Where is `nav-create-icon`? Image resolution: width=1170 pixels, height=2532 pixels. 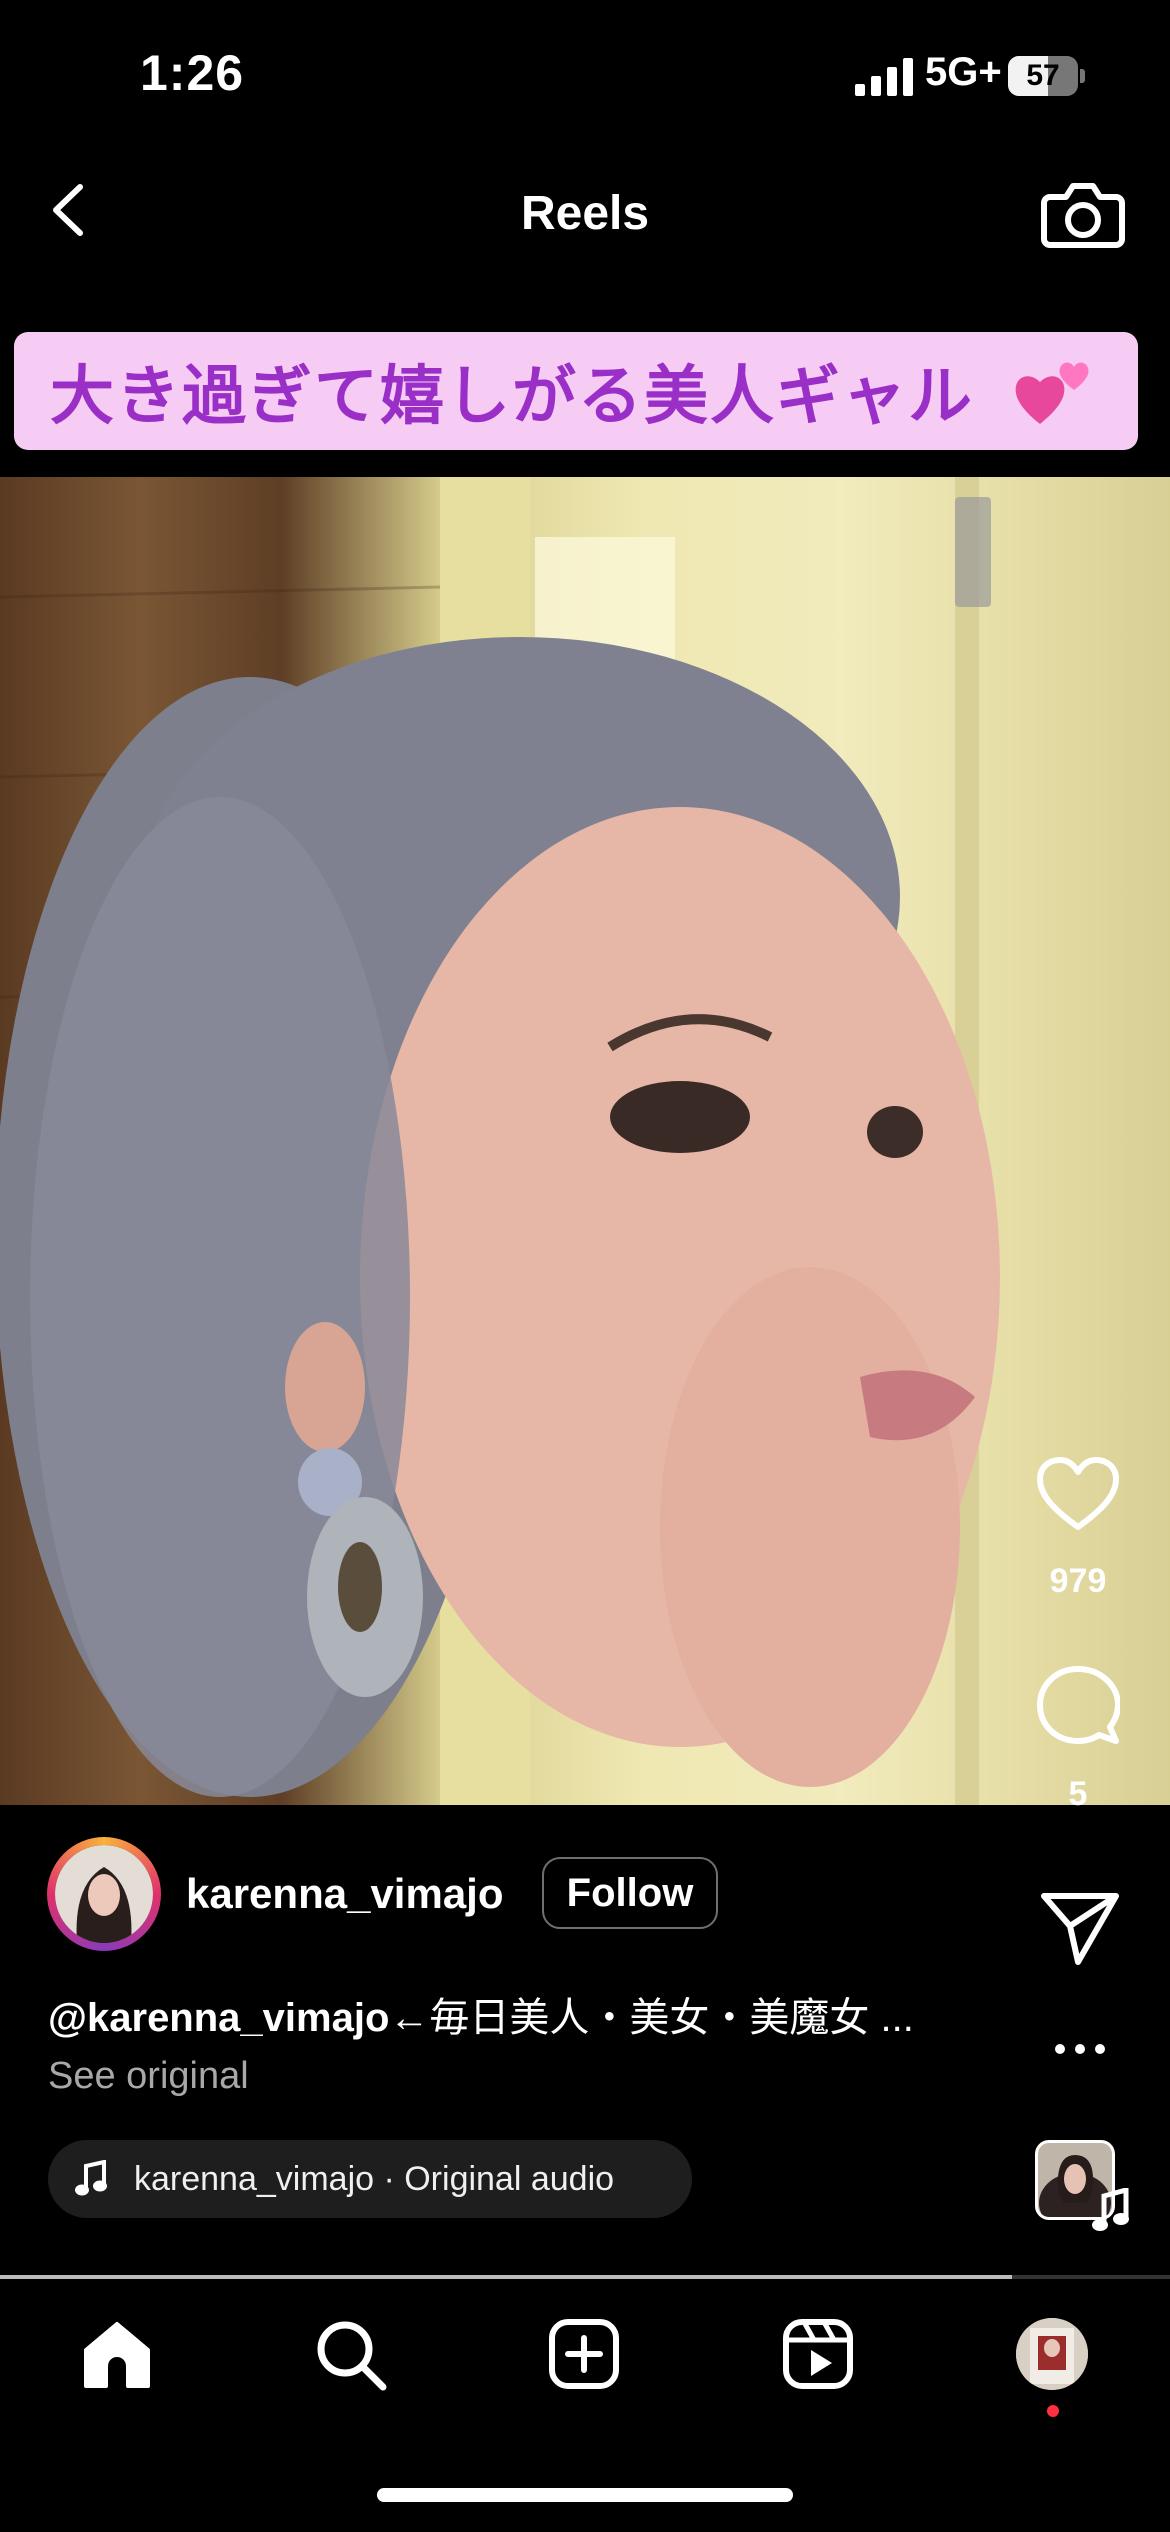
nav-create-icon is located at coordinates (584, 2354).